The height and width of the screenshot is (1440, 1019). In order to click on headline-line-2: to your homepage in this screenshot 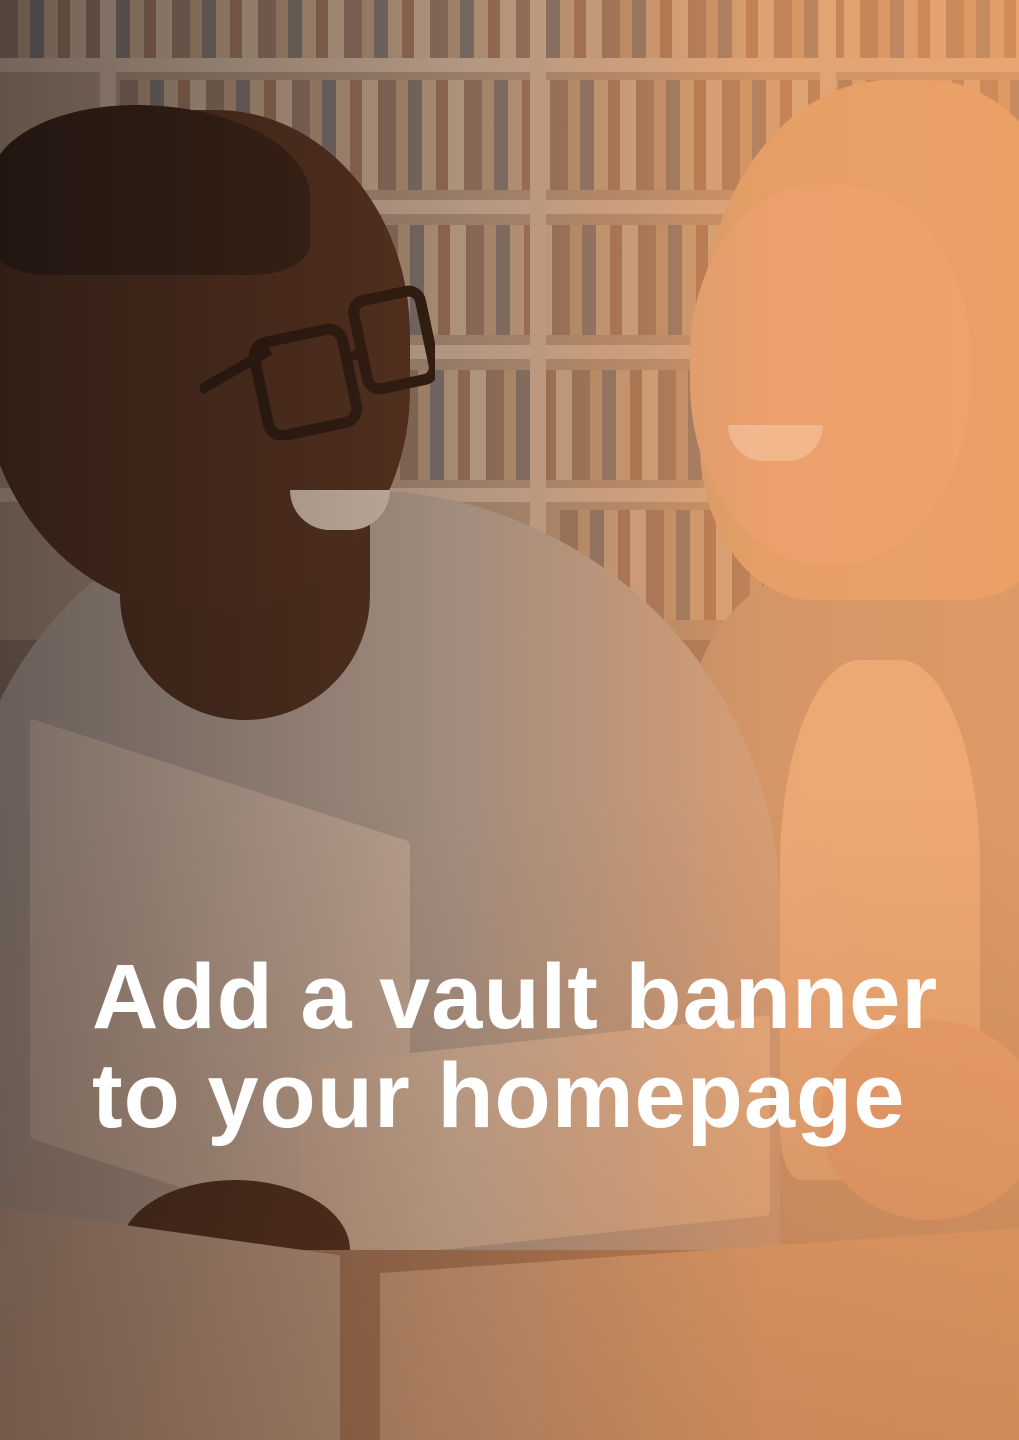, I will do `click(499, 1096)`.